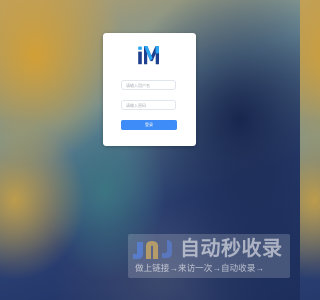 This screenshot has height=300, width=320. What do you see at coordinates (149, 125) in the screenshot?
I see `login-button: 登录` at bounding box center [149, 125].